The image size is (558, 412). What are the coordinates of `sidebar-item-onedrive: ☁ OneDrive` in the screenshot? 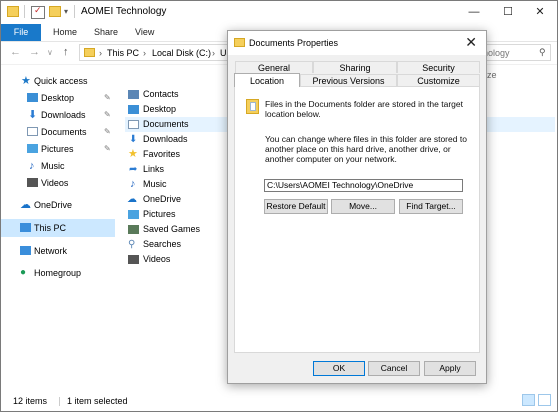 It's located at (58, 205).